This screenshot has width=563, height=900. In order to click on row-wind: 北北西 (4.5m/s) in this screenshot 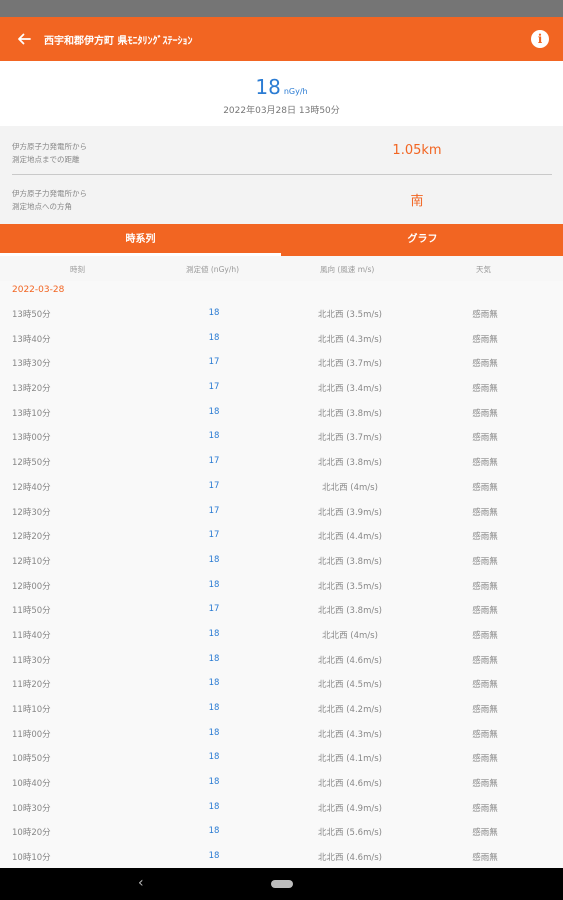, I will do `click(350, 685)`.